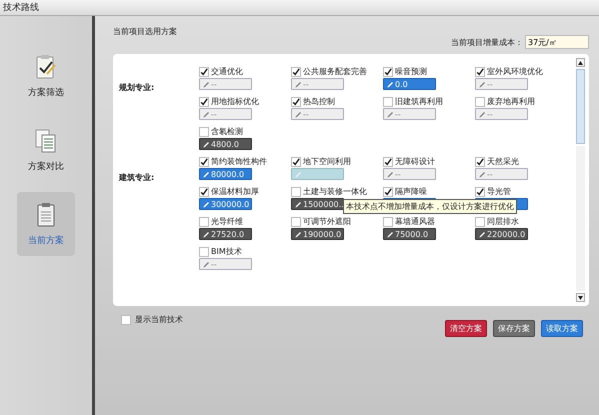  What do you see at coordinates (137, 88) in the screenshot?
I see `group-label: 规划专业:` at bounding box center [137, 88].